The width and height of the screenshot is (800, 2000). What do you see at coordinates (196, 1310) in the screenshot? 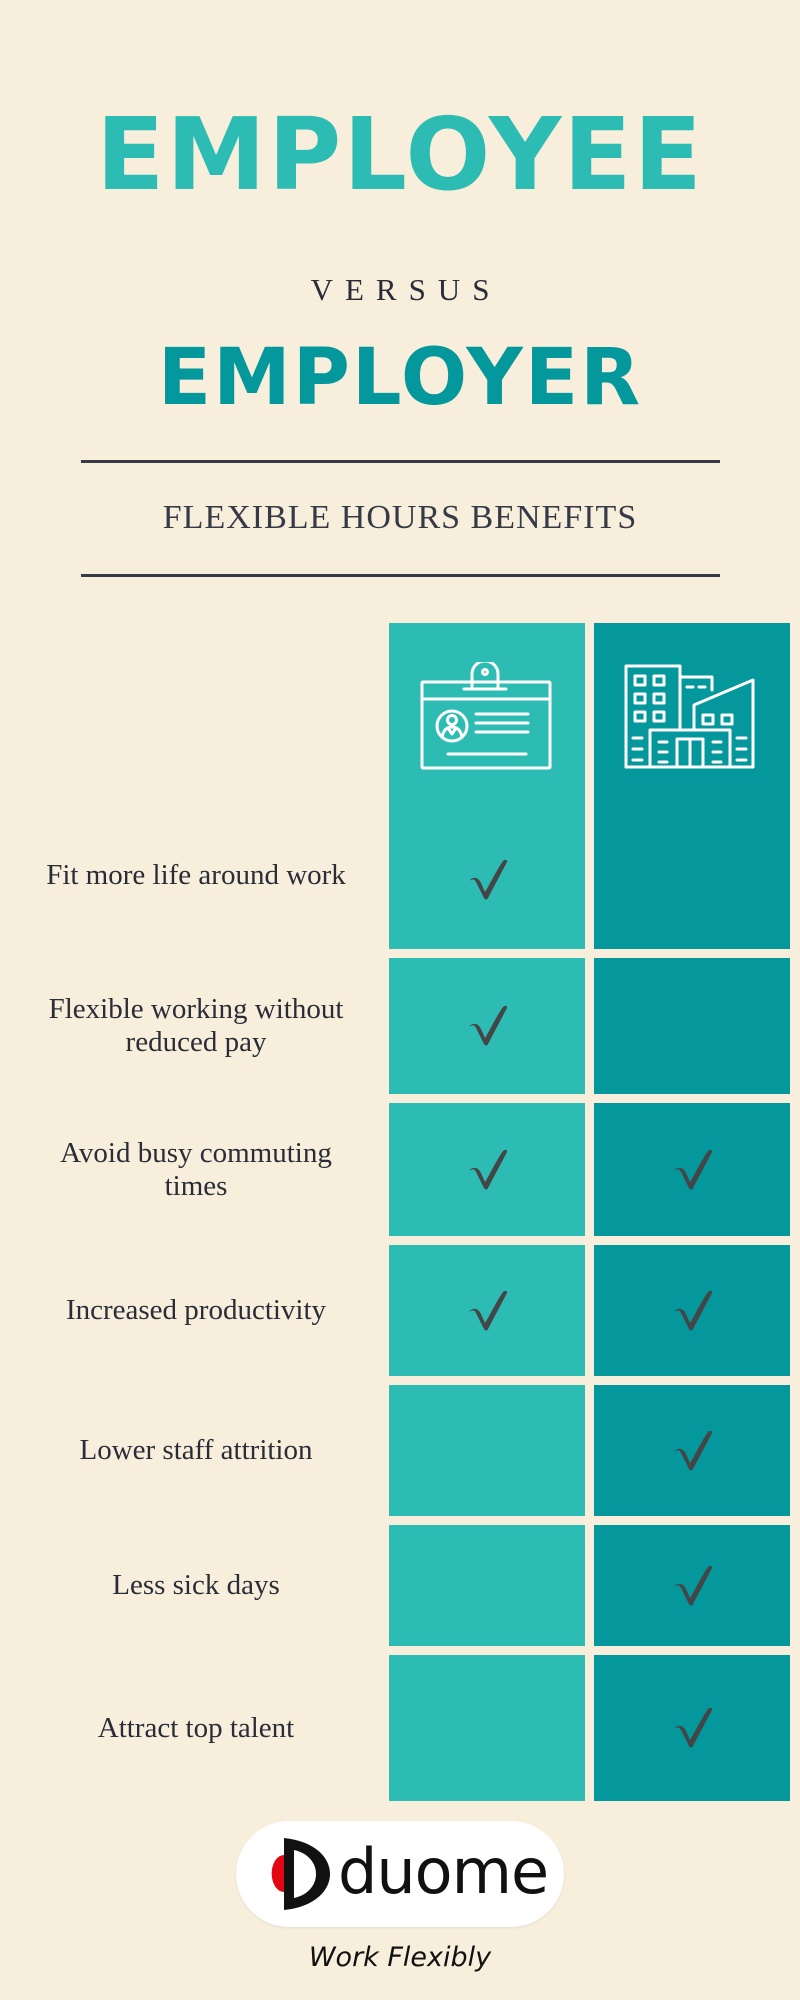
I see `benefit-label: Increased productivity` at bounding box center [196, 1310].